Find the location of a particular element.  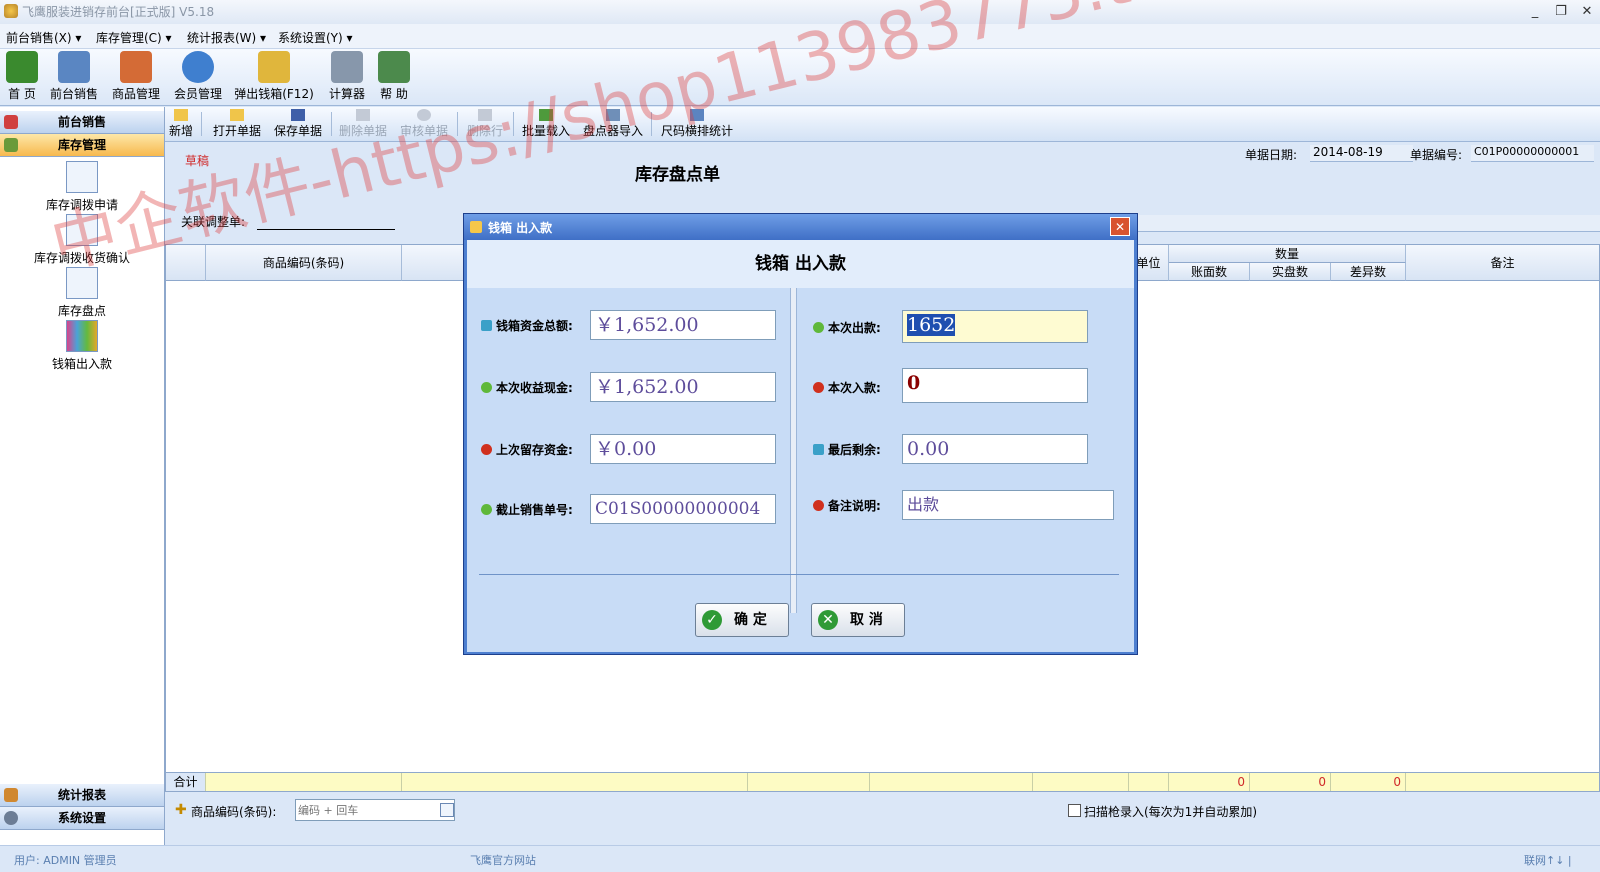

calculator-button: 计算器 is located at coordinates (347, 77).